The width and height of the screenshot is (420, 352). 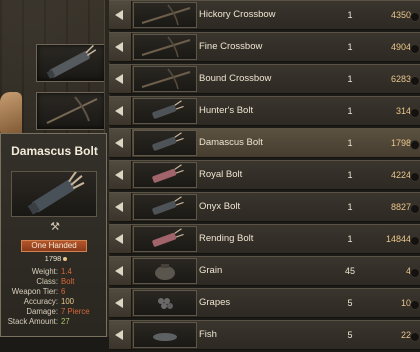 I want to click on item-name: Onyx Bolt, so click(x=220, y=206).